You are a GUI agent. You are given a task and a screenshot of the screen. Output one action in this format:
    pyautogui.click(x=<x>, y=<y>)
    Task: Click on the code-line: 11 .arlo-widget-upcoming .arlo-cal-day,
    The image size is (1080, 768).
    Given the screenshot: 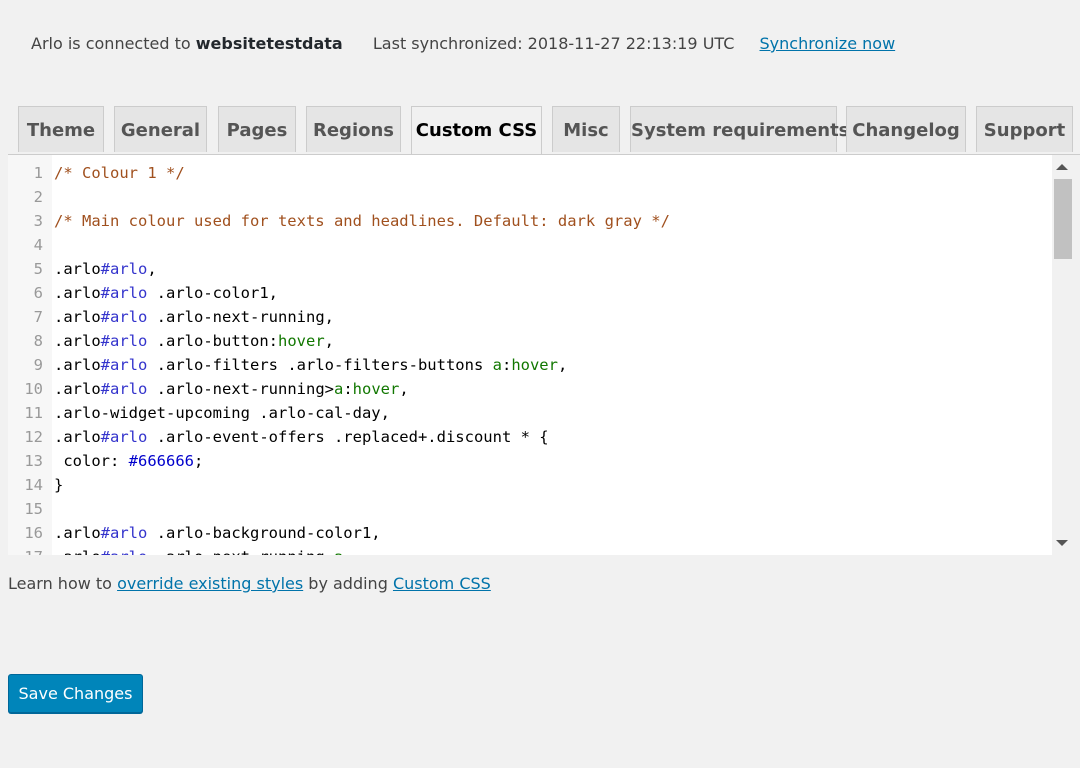 What is the action you would take?
    pyautogui.click(x=530, y=413)
    